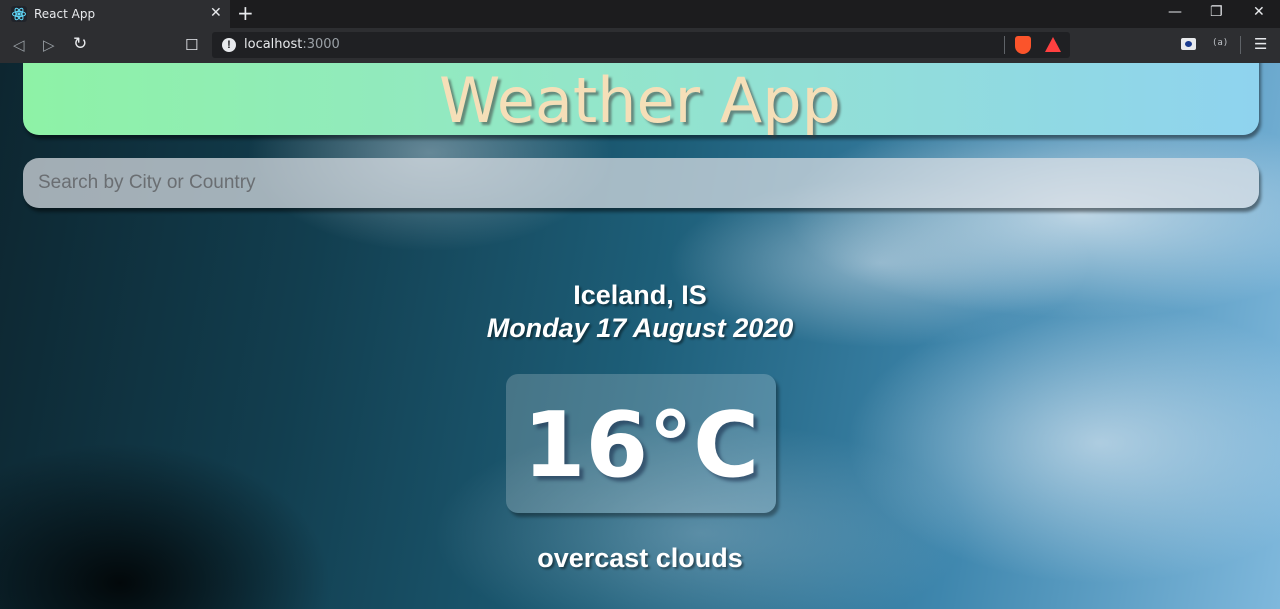  What do you see at coordinates (49, 45) in the screenshot?
I see `forward-icon: ▷` at bounding box center [49, 45].